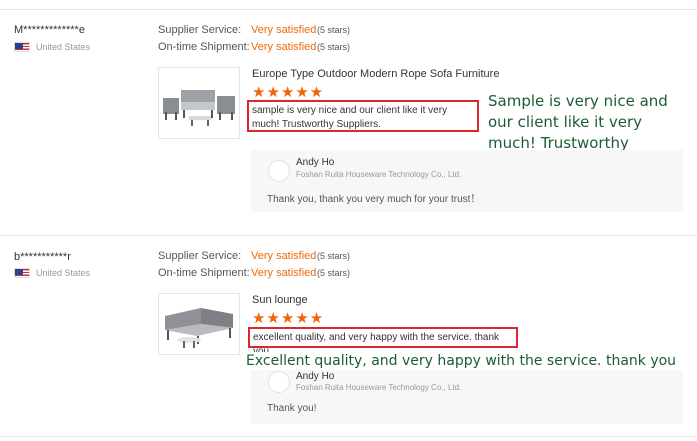 This screenshot has width=697, height=441. Describe the element at coordinates (199, 328) in the screenshot. I see `sun-lounge-image` at that location.